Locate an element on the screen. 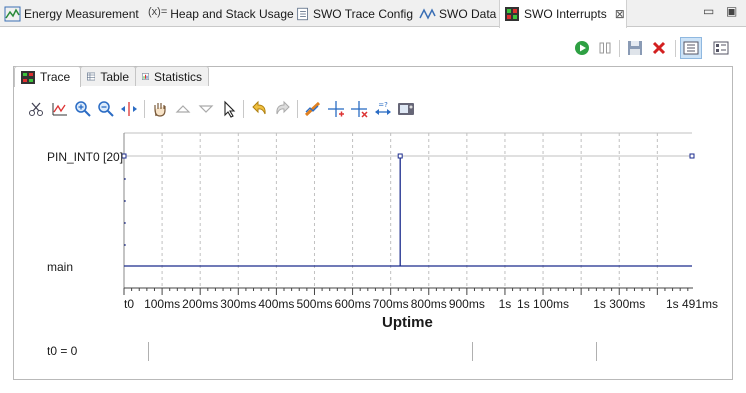 This screenshot has width=746, height=393. y-label-main: main is located at coordinates (60, 267).